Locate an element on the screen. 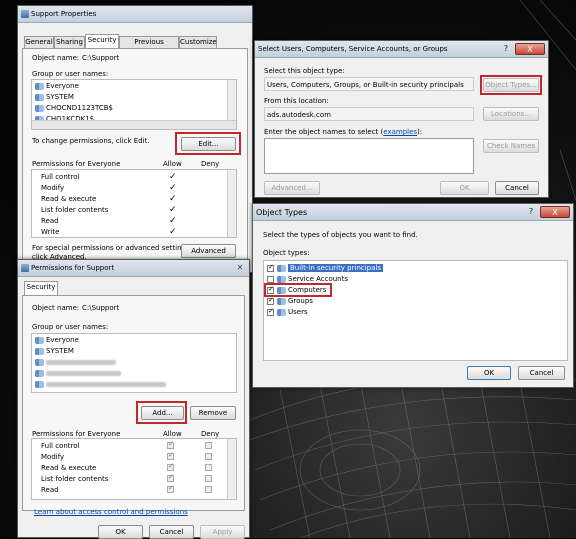 The width and height of the screenshot is (576, 539). permission-row: Modify is located at coordinates (53, 457).